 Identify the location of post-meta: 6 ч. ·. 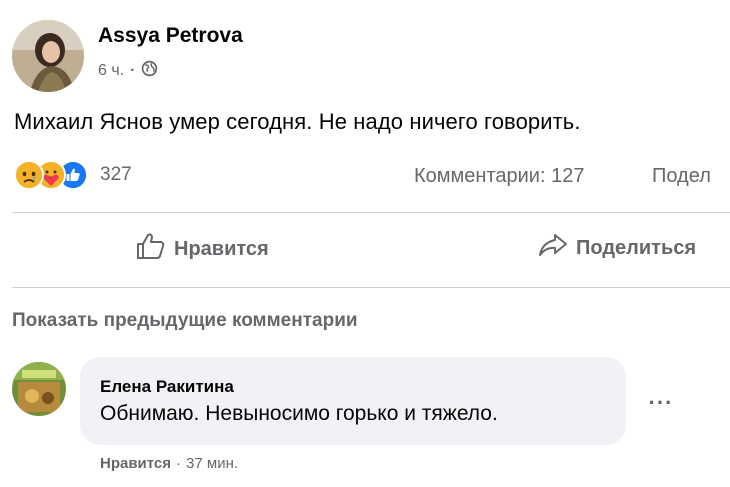
(128, 71).